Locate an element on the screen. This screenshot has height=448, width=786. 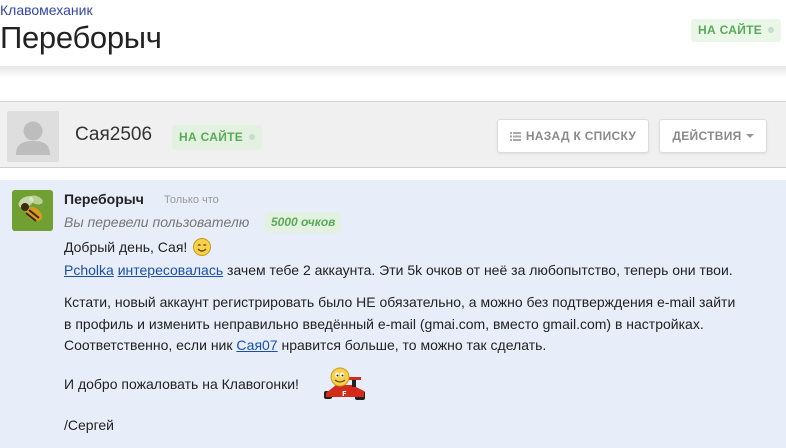
race-car-smiley-icon: F is located at coordinates (344, 383).